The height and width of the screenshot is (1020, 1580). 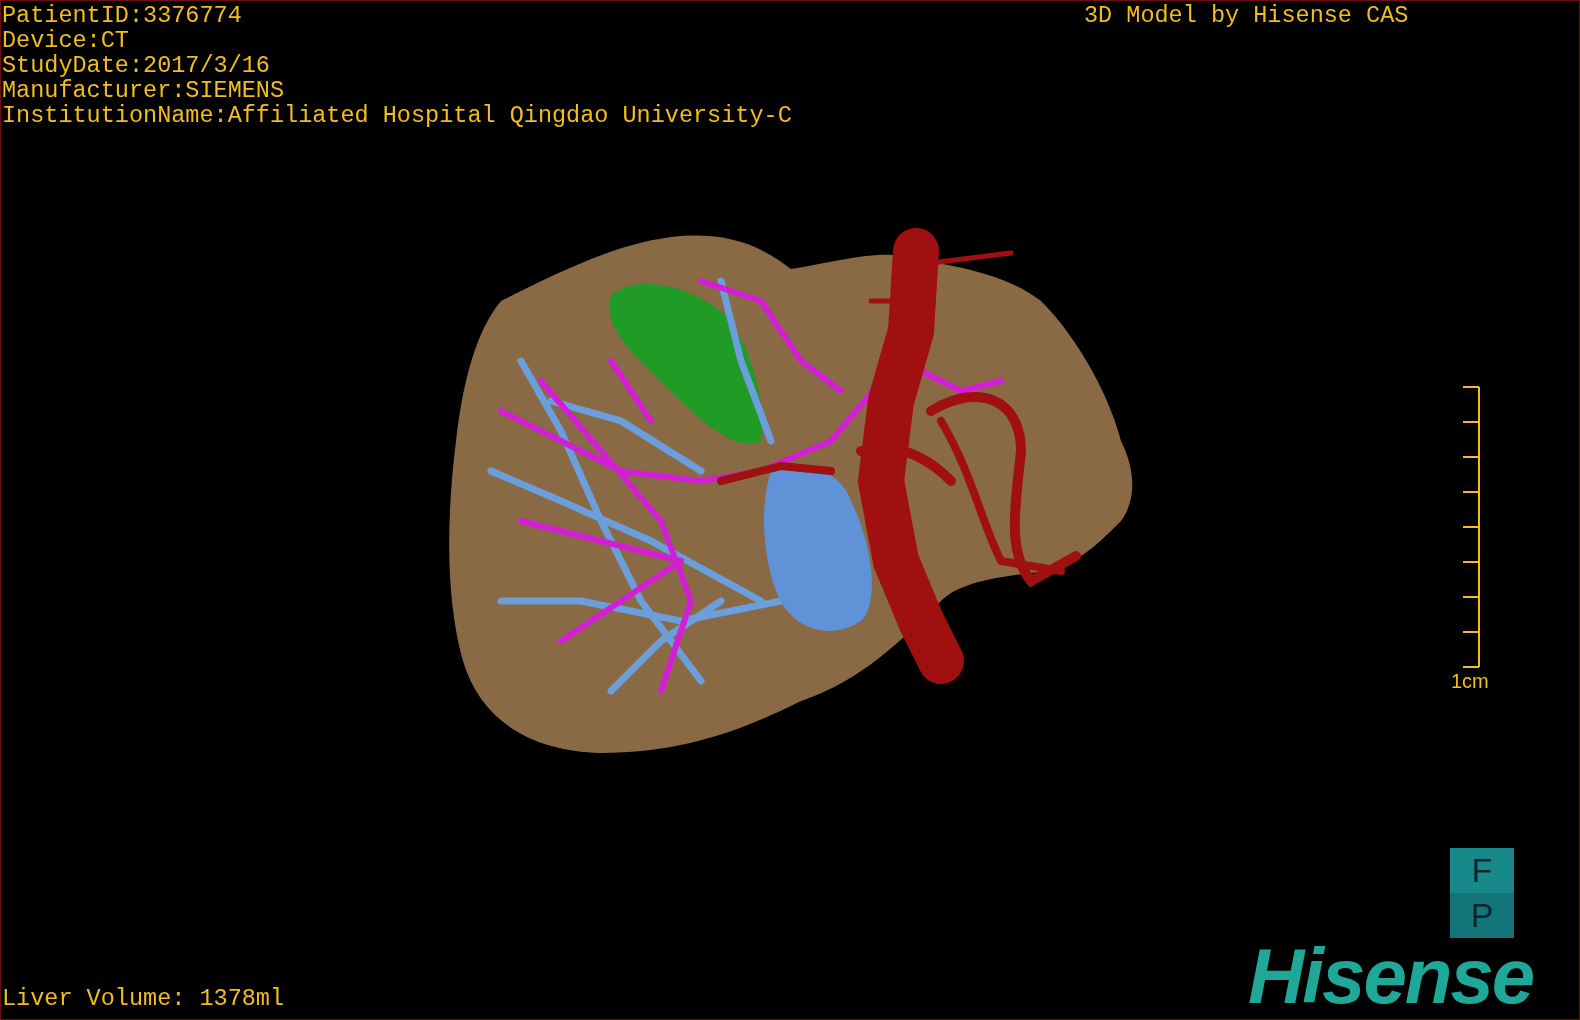 What do you see at coordinates (397, 115) in the screenshot?
I see `study-info-text: InstitutionName:Affiliated Hospital Qingdao University-C` at bounding box center [397, 115].